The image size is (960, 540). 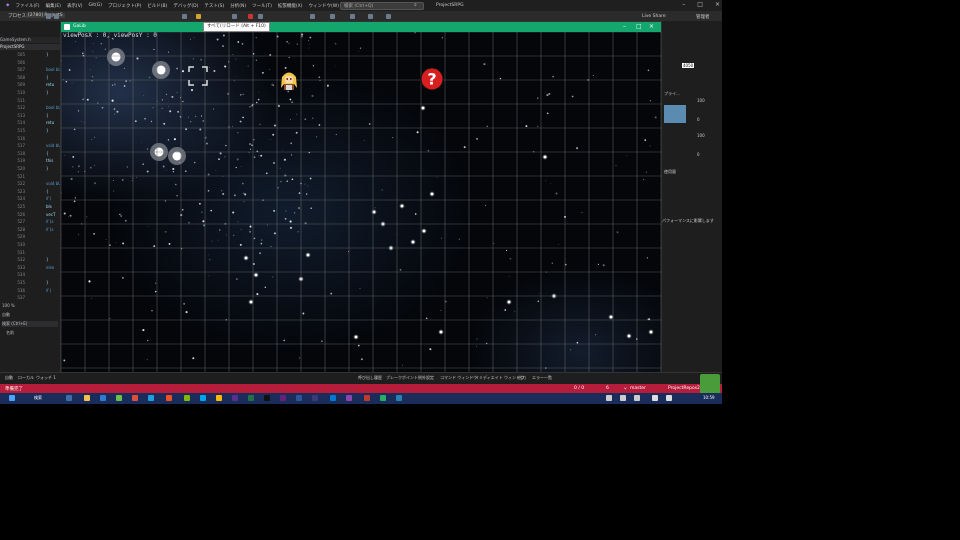 I want to click on status-repo: ProjectRepos2, so click(x=684, y=388).